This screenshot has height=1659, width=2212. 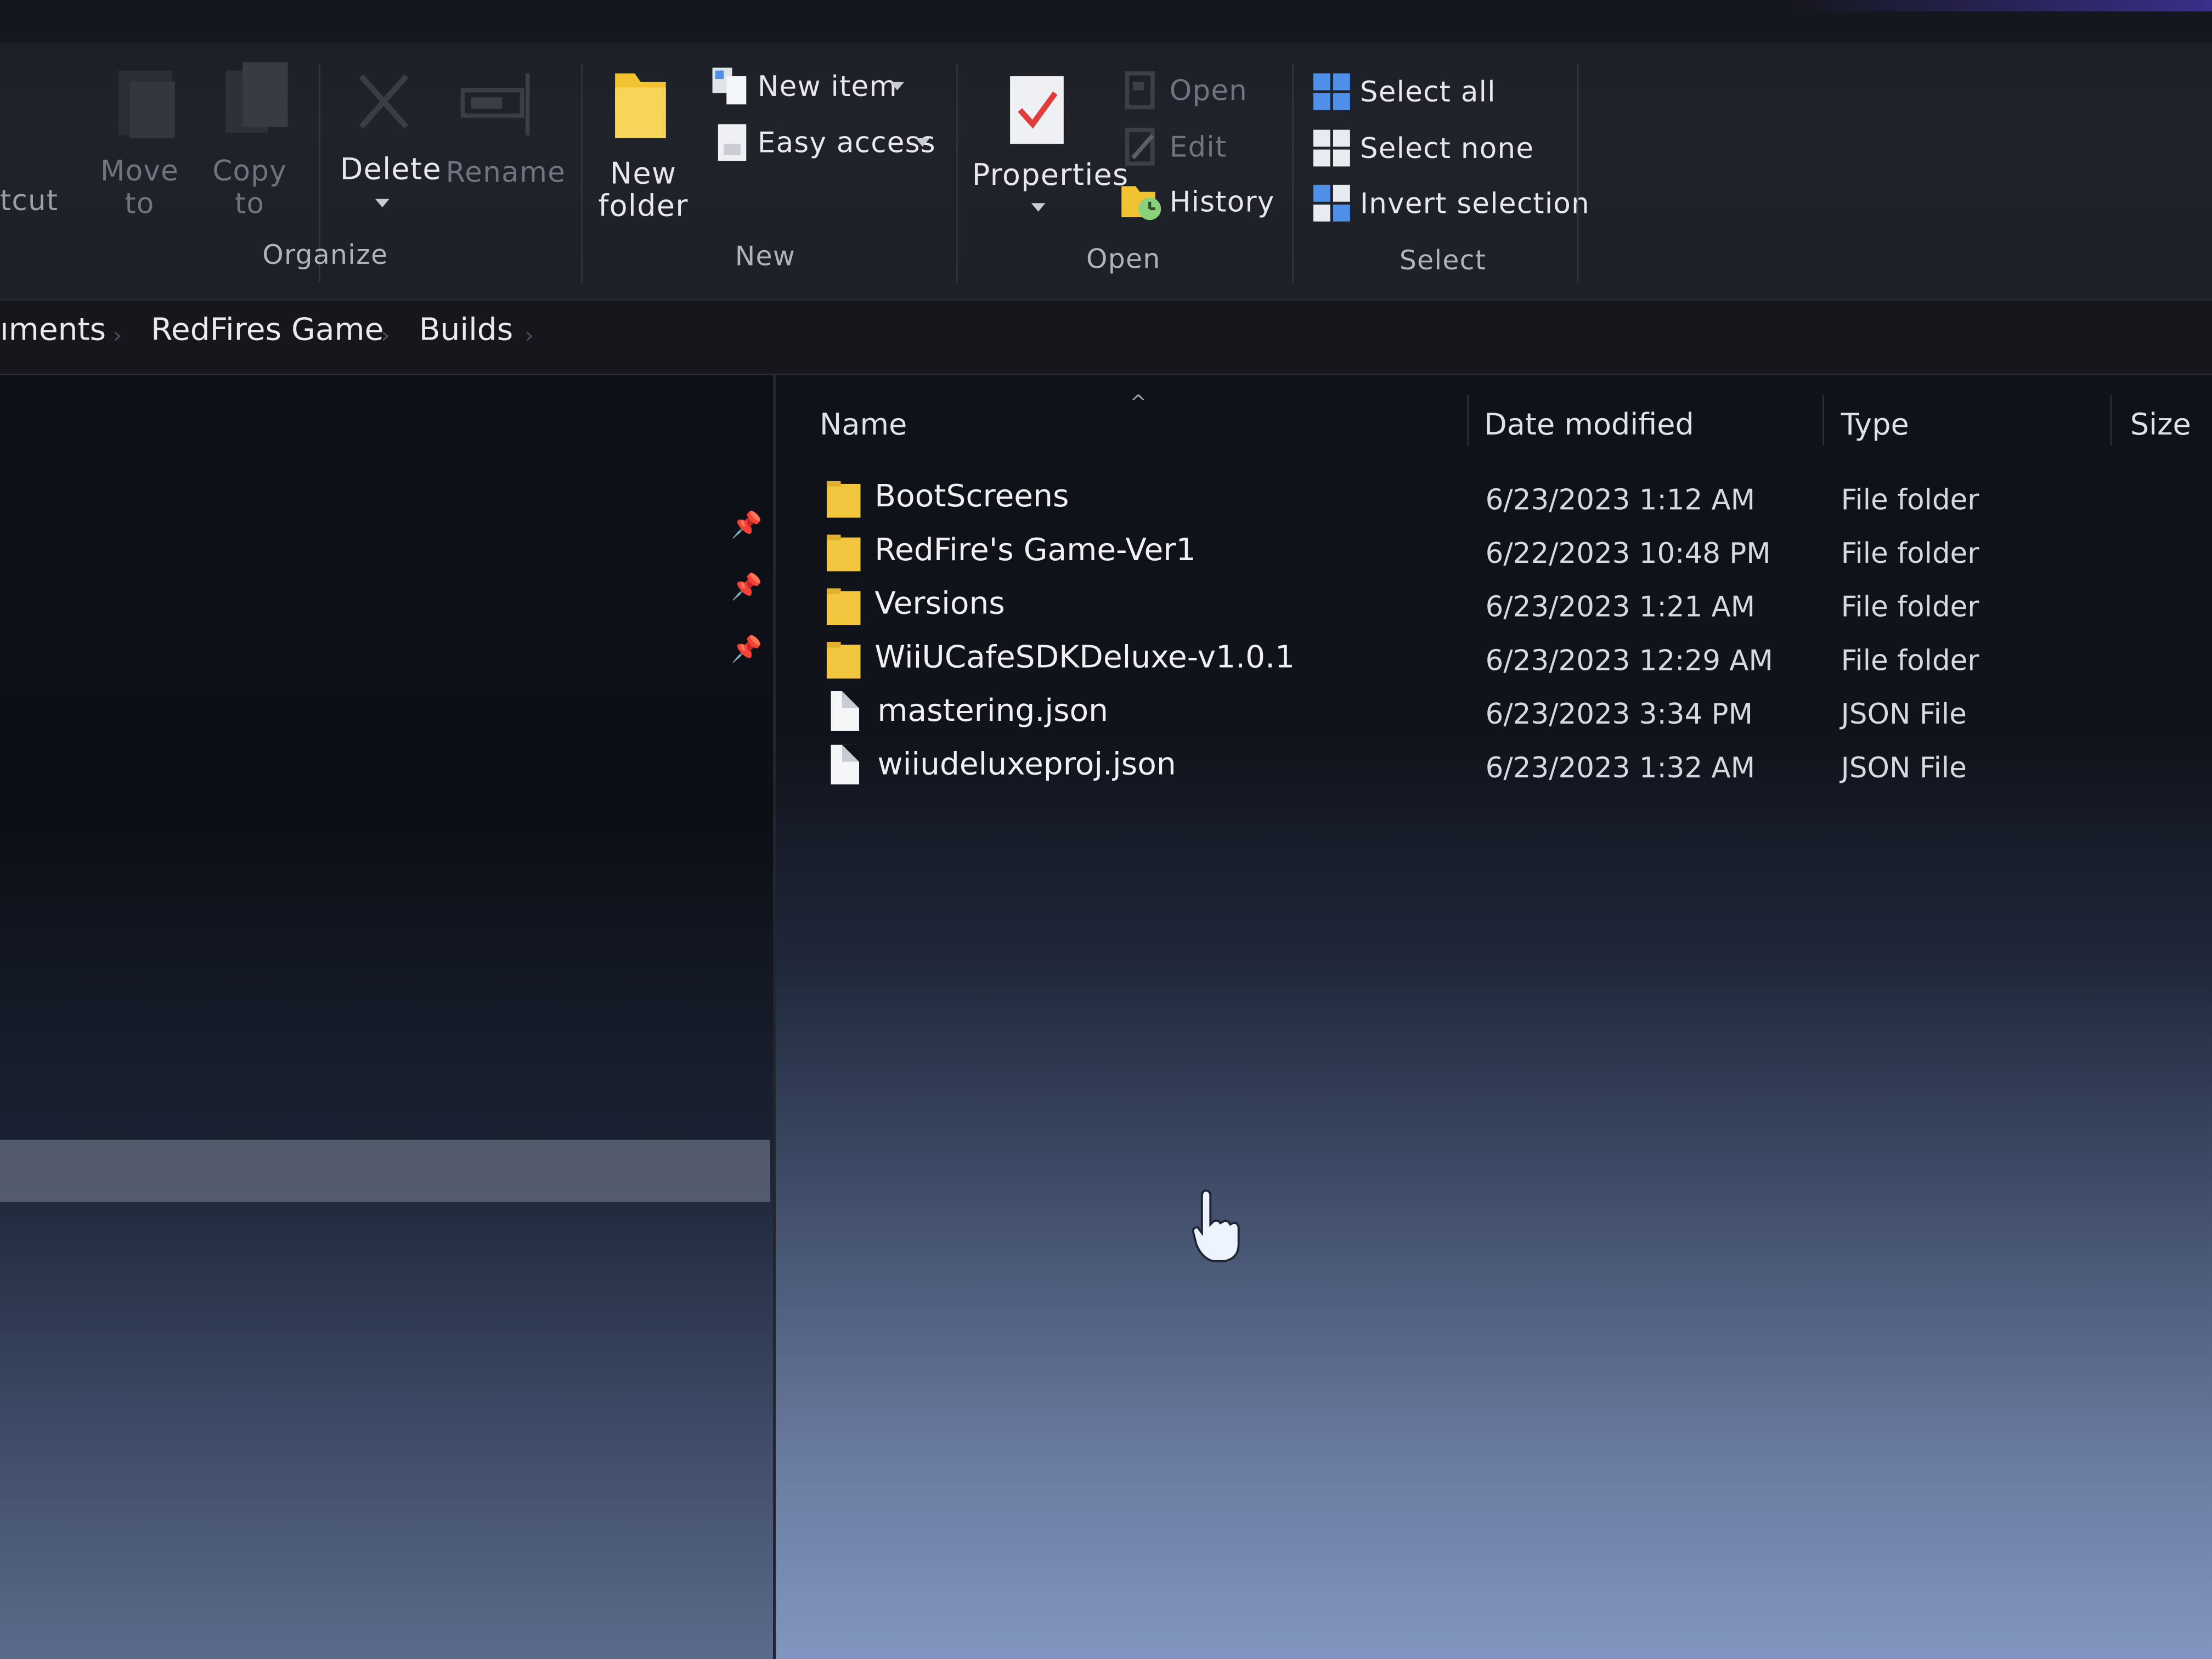 What do you see at coordinates (29, 200) in the screenshot?
I see `paste-shortcut-button: tcut` at bounding box center [29, 200].